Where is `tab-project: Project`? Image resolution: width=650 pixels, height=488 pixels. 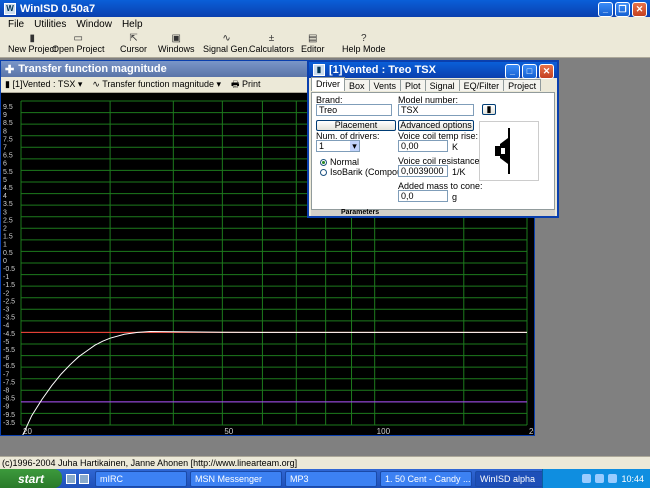 tab-project: Project is located at coordinates (522, 85).